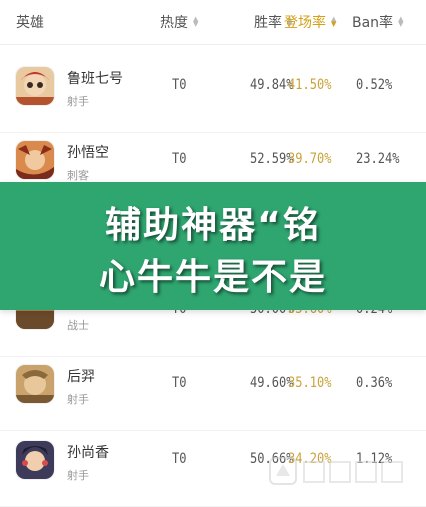 This screenshot has width=426, height=507. I want to click on hero-win-rate: 49.60%, so click(272, 383).